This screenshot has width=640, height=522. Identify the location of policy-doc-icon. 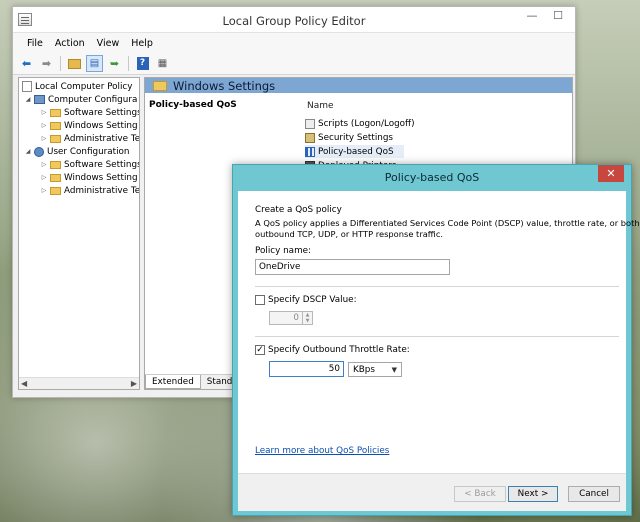
(27, 86).